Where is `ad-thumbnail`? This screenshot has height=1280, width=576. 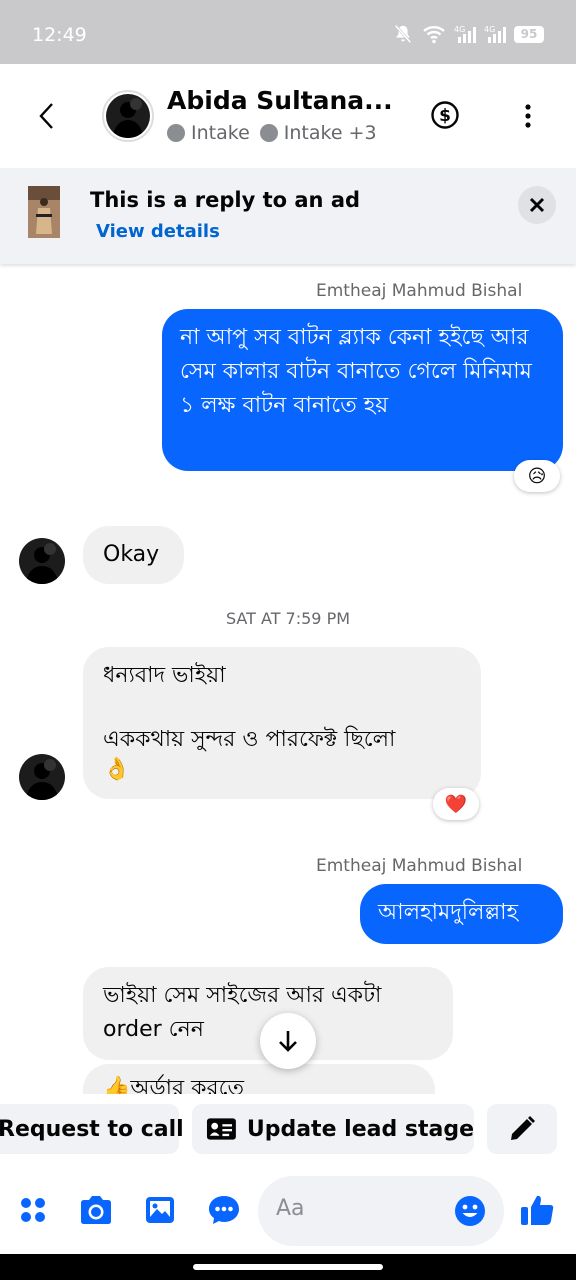 ad-thumbnail is located at coordinates (44, 212).